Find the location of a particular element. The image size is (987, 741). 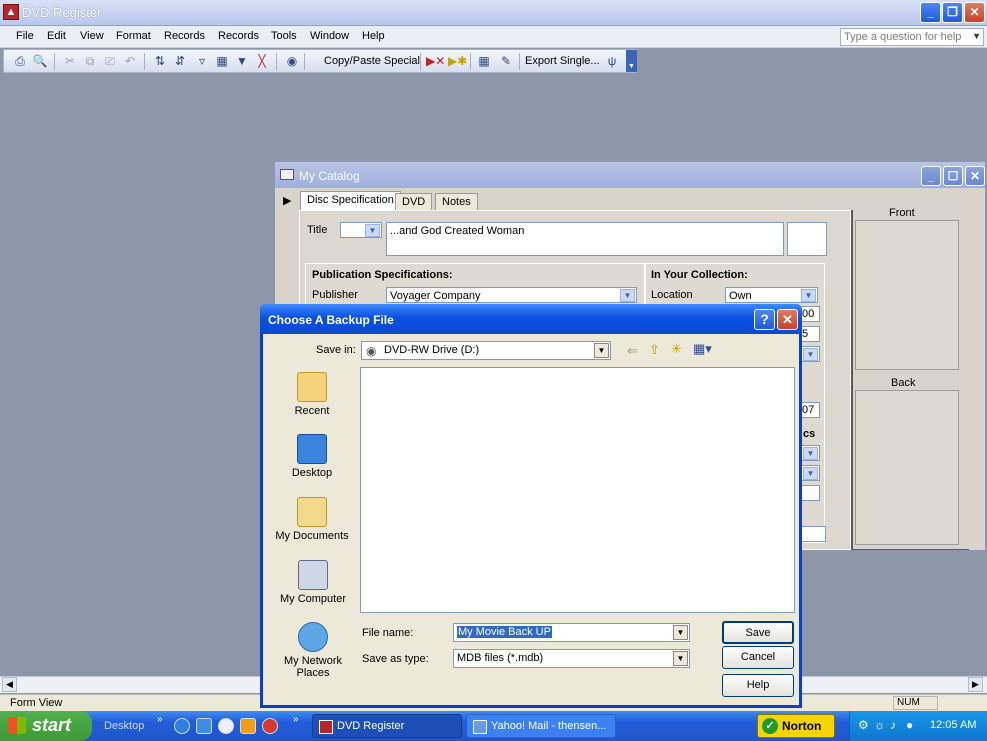

undo-icon: ↶ is located at coordinates (130, 61).